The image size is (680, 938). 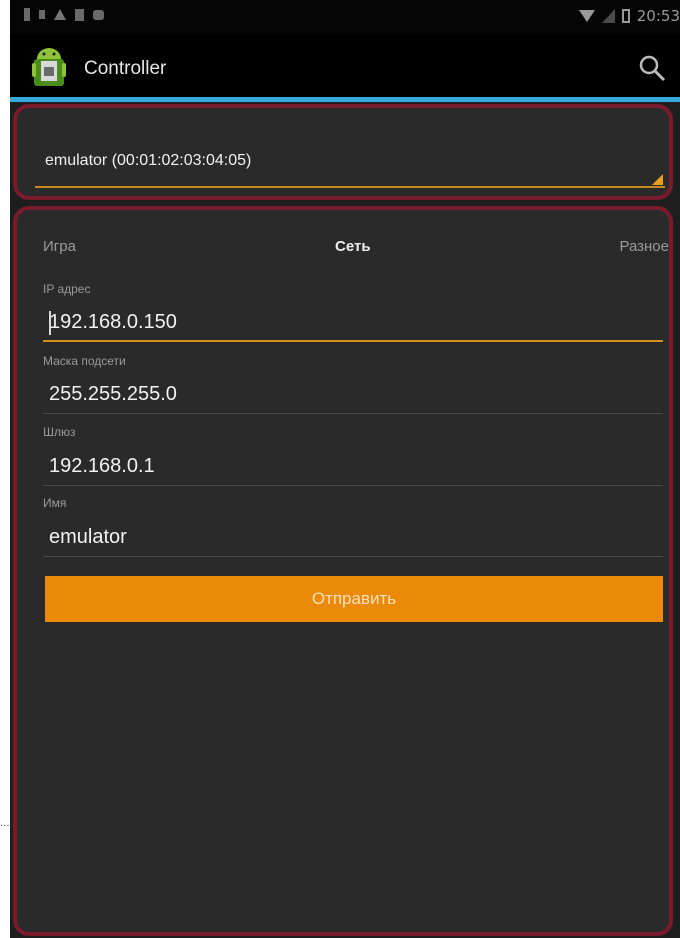 What do you see at coordinates (59, 432) in the screenshot?
I see `gateway-label: Шлюз` at bounding box center [59, 432].